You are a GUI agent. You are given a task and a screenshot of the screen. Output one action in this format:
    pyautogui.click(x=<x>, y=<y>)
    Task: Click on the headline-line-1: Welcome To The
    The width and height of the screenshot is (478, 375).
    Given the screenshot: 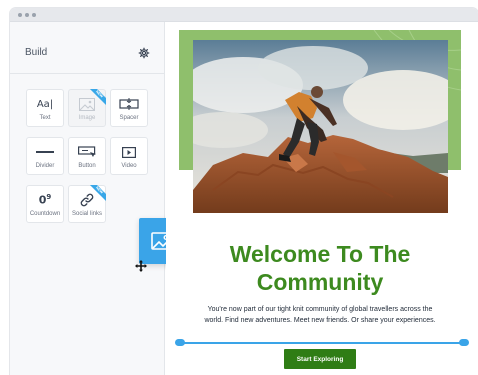 What is the action you would take?
    pyautogui.click(x=320, y=254)
    